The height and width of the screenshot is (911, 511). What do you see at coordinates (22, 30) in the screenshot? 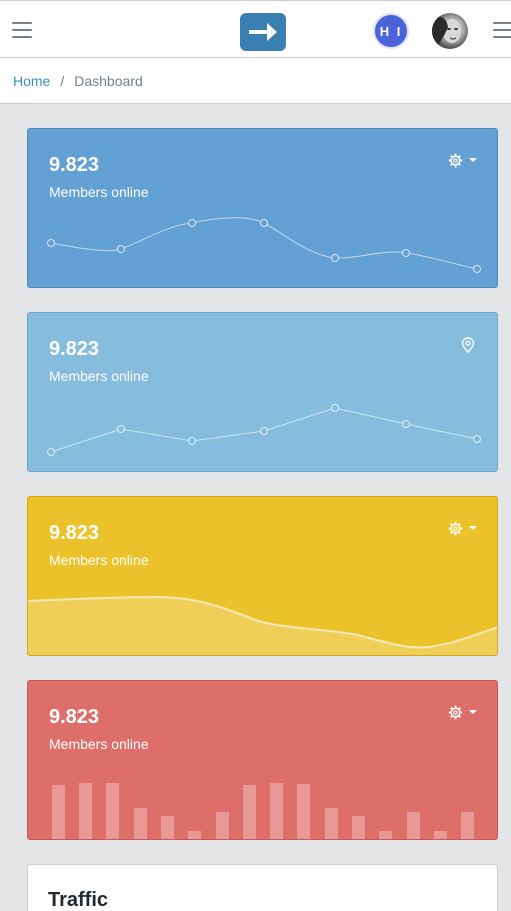
I see `sidebar-toggle-menu-icon` at bounding box center [22, 30].